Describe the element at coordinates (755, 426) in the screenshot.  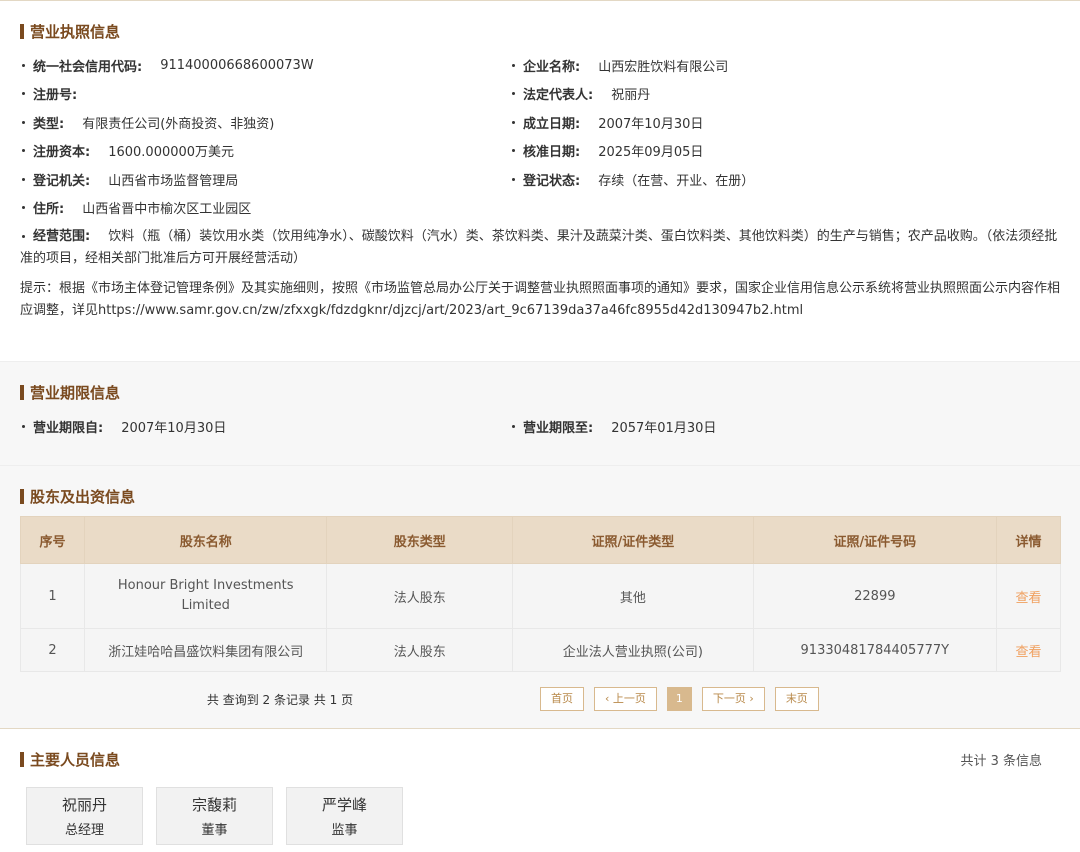
I see `term-to-field: 营业期限至: 2057年01月30日` at that location.